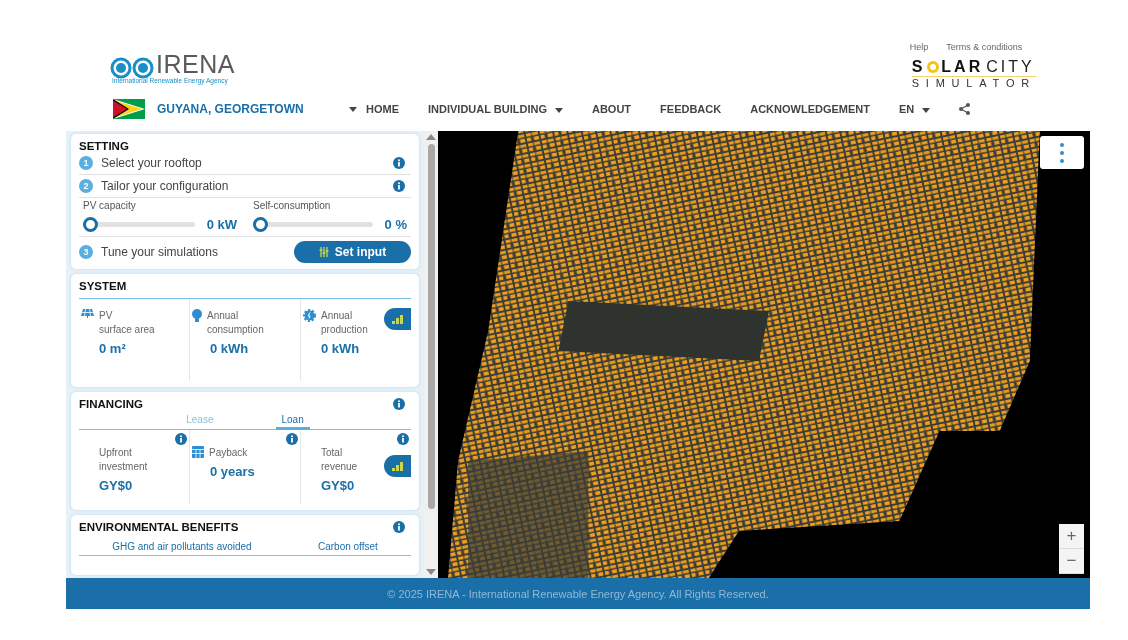  I want to click on step-number: 1, so click(86, 163).